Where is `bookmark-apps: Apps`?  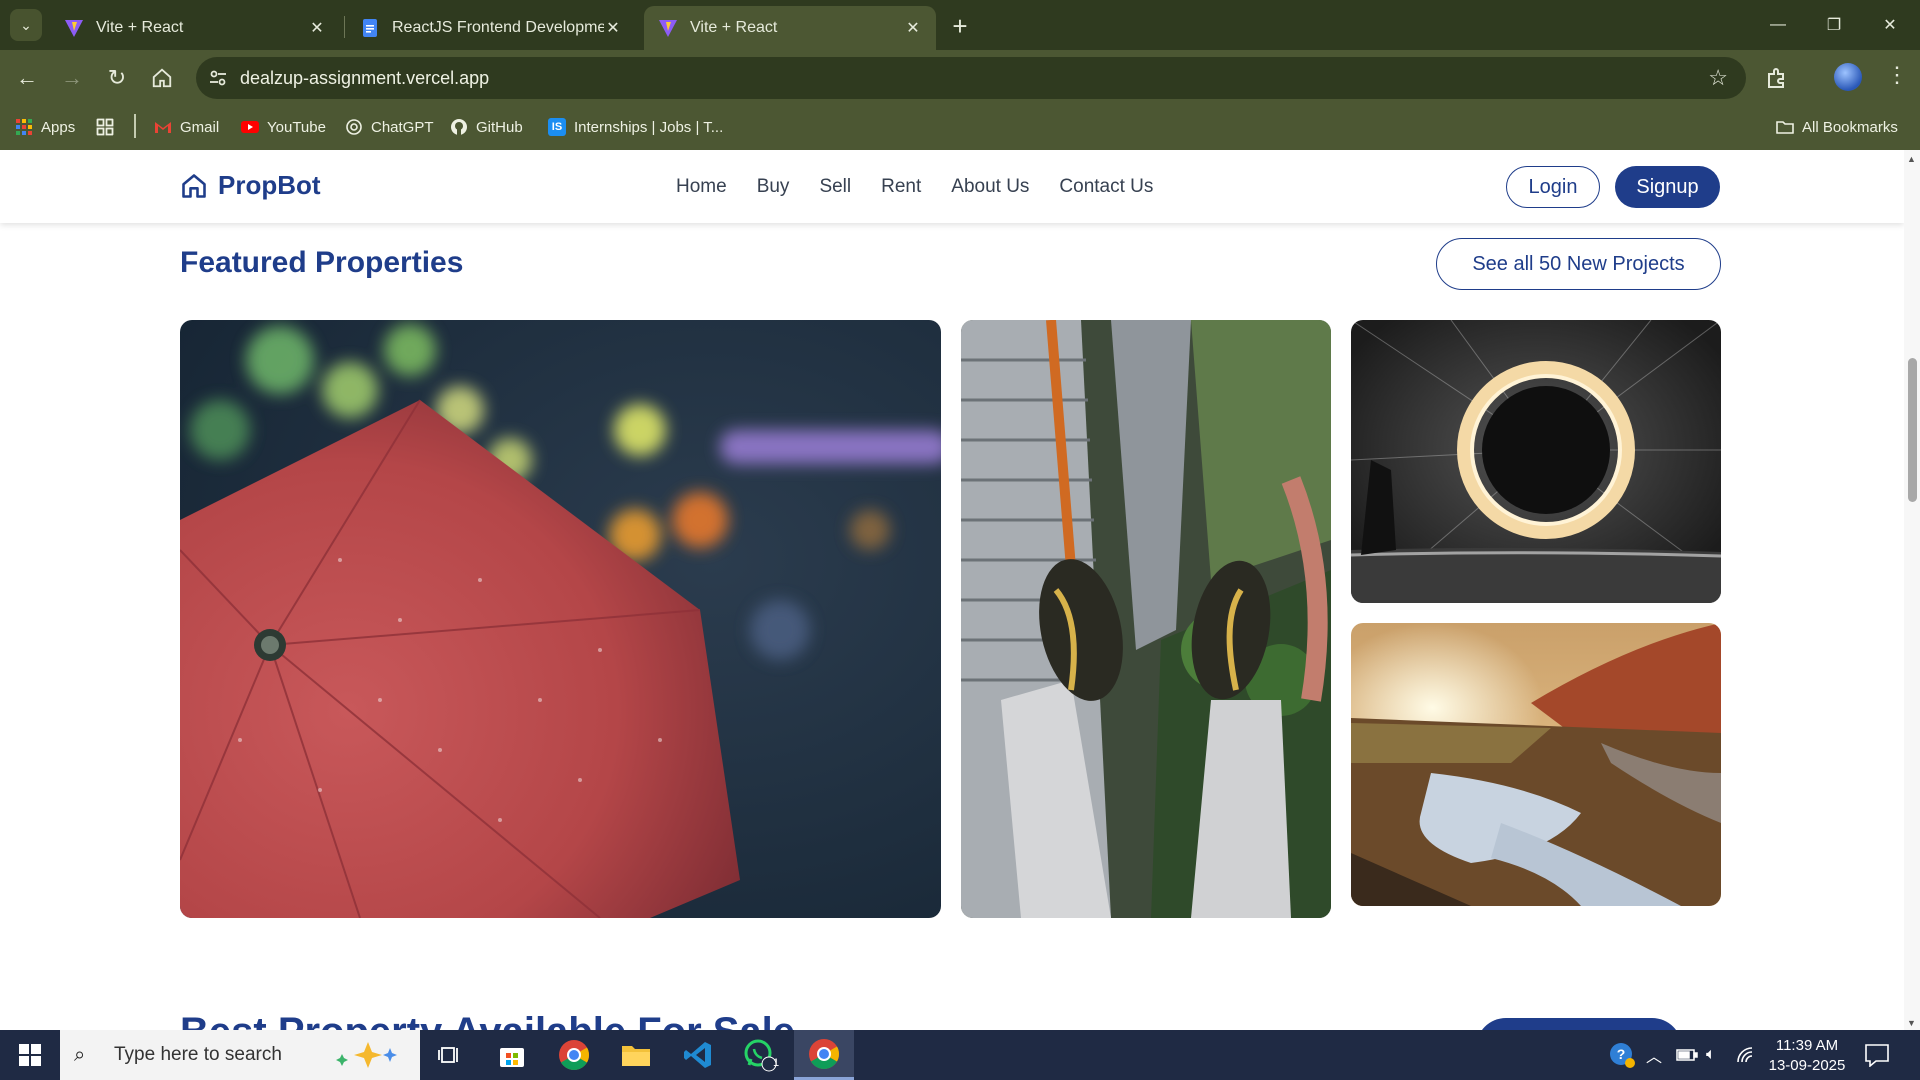
bookmark-apps: Apps is located at coordinates (45, 127).